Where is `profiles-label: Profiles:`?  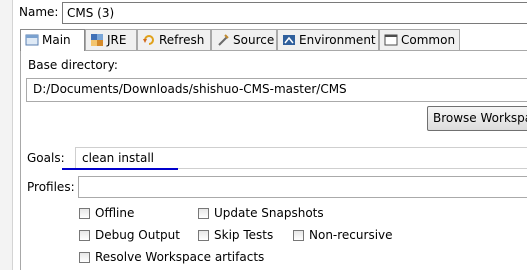 profiles-label: Profiles: is located at coordinates (51, 187).